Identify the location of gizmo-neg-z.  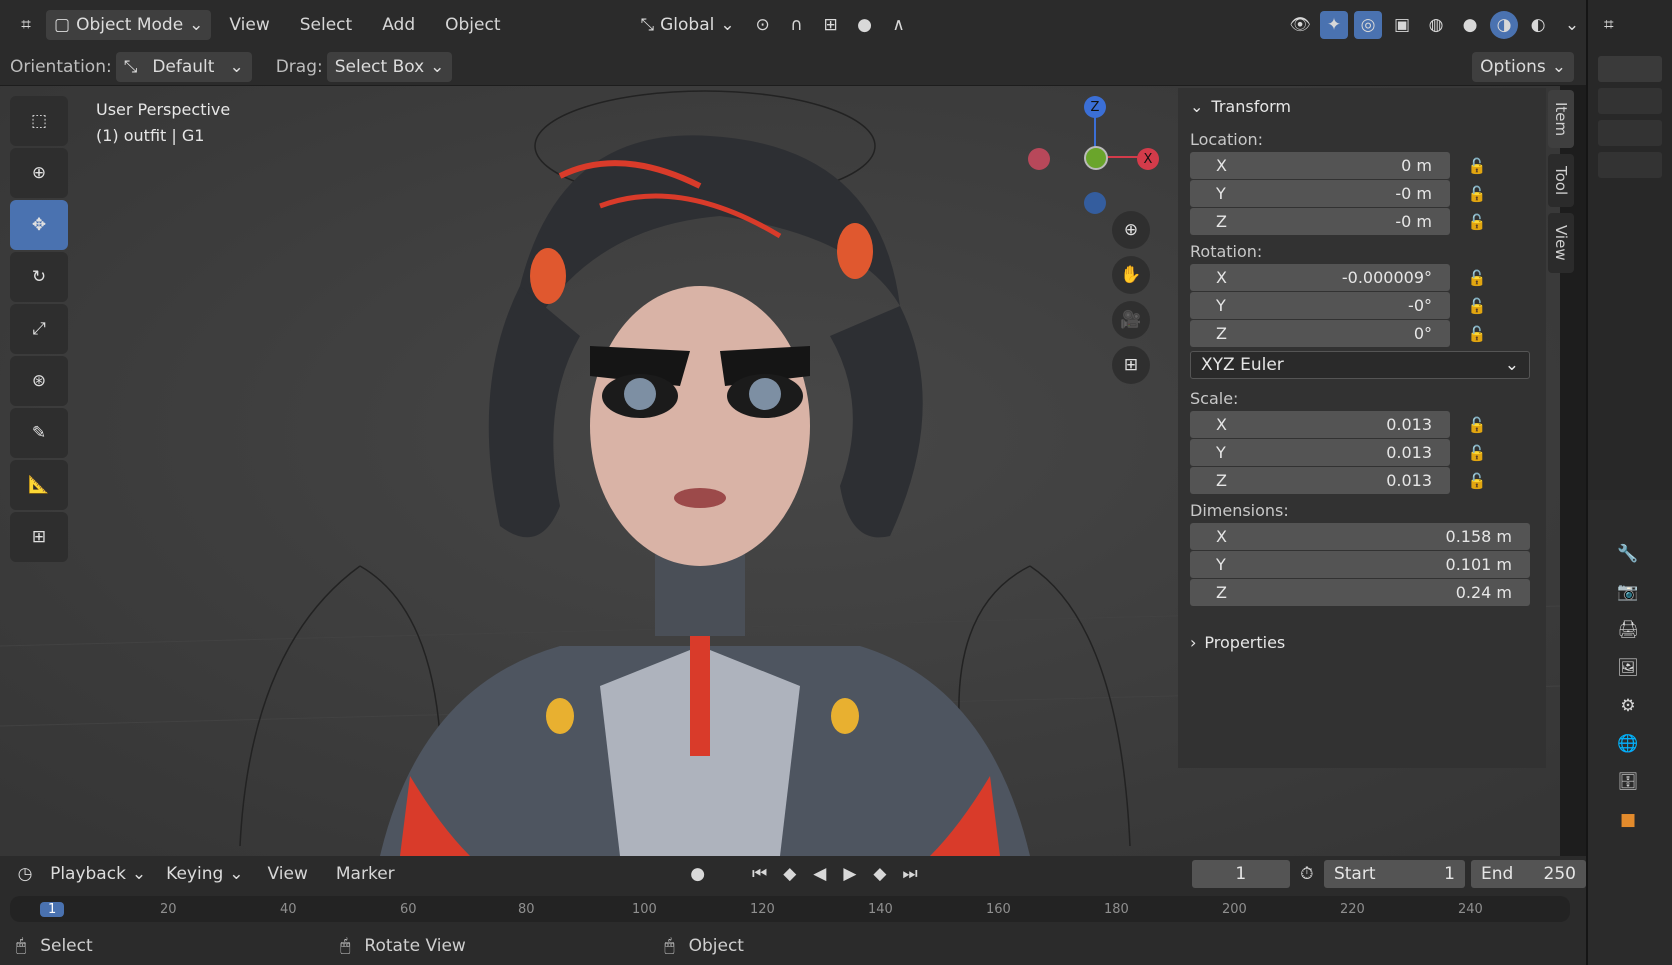
(1095, 203).